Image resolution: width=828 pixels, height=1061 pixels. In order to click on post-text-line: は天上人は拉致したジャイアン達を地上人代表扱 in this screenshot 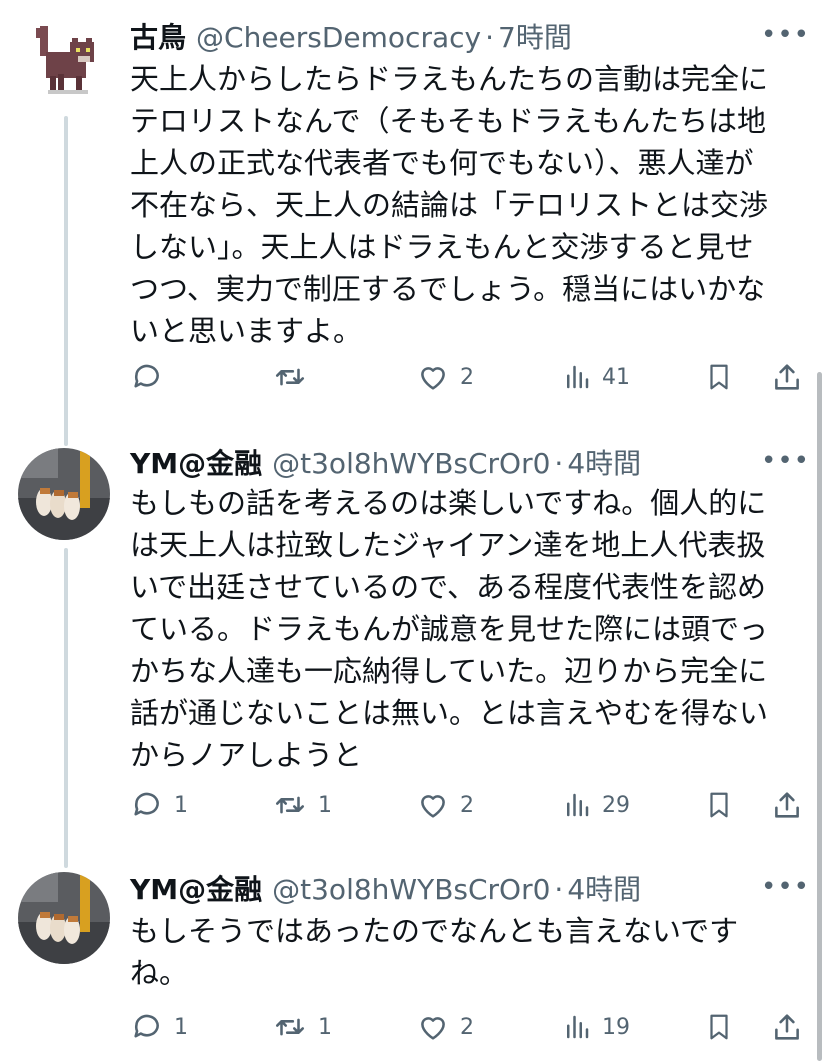, I will do `click(448, 545)`.